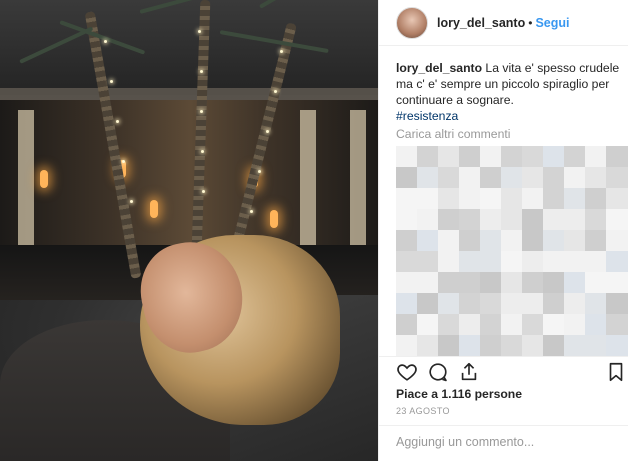  What do you see at coordinates (438, 372) in the screenshot?
I see `comment-icon` at bounding box center [438, 372].